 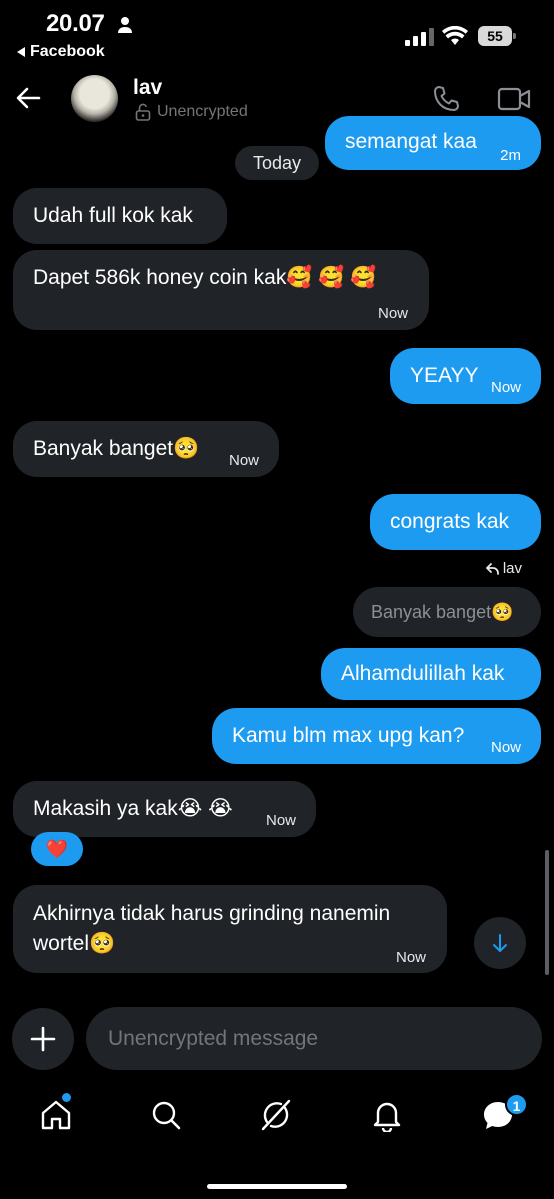 I want to click on message-bubble-incoming: Dapet 586k honey coin kak🥰 🥰 🥰 Now, so click(x=221, y=290).